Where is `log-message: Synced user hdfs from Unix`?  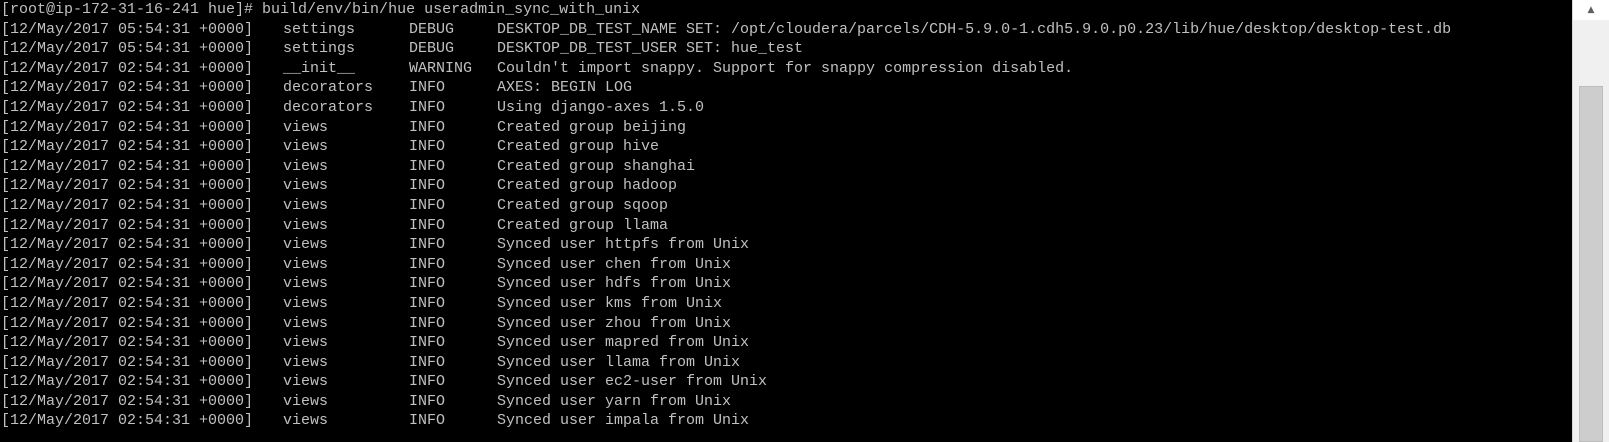 log-message: Synced user hdfs from Unix is located at coordinates (614, 284).